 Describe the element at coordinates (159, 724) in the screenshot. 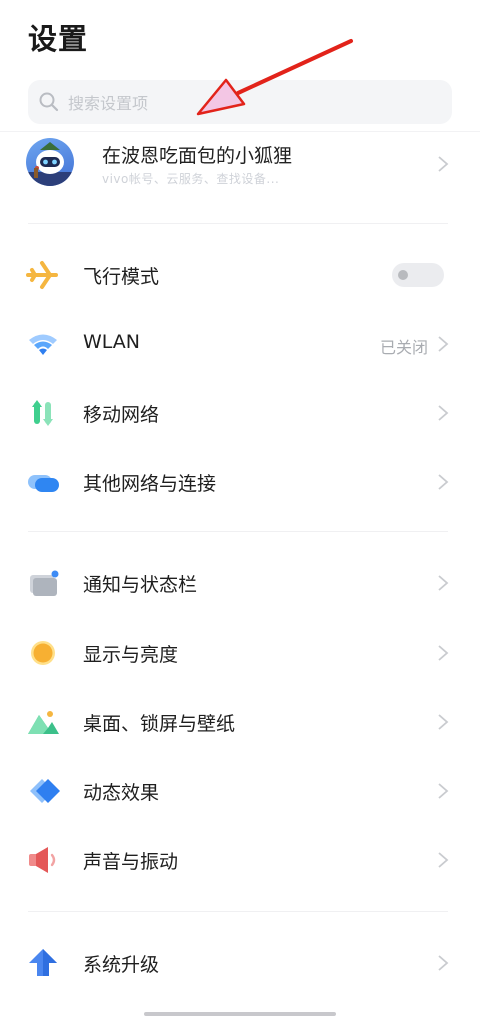

I see `settings-item-label: 桌面、锁屏与壁纸` at that location.